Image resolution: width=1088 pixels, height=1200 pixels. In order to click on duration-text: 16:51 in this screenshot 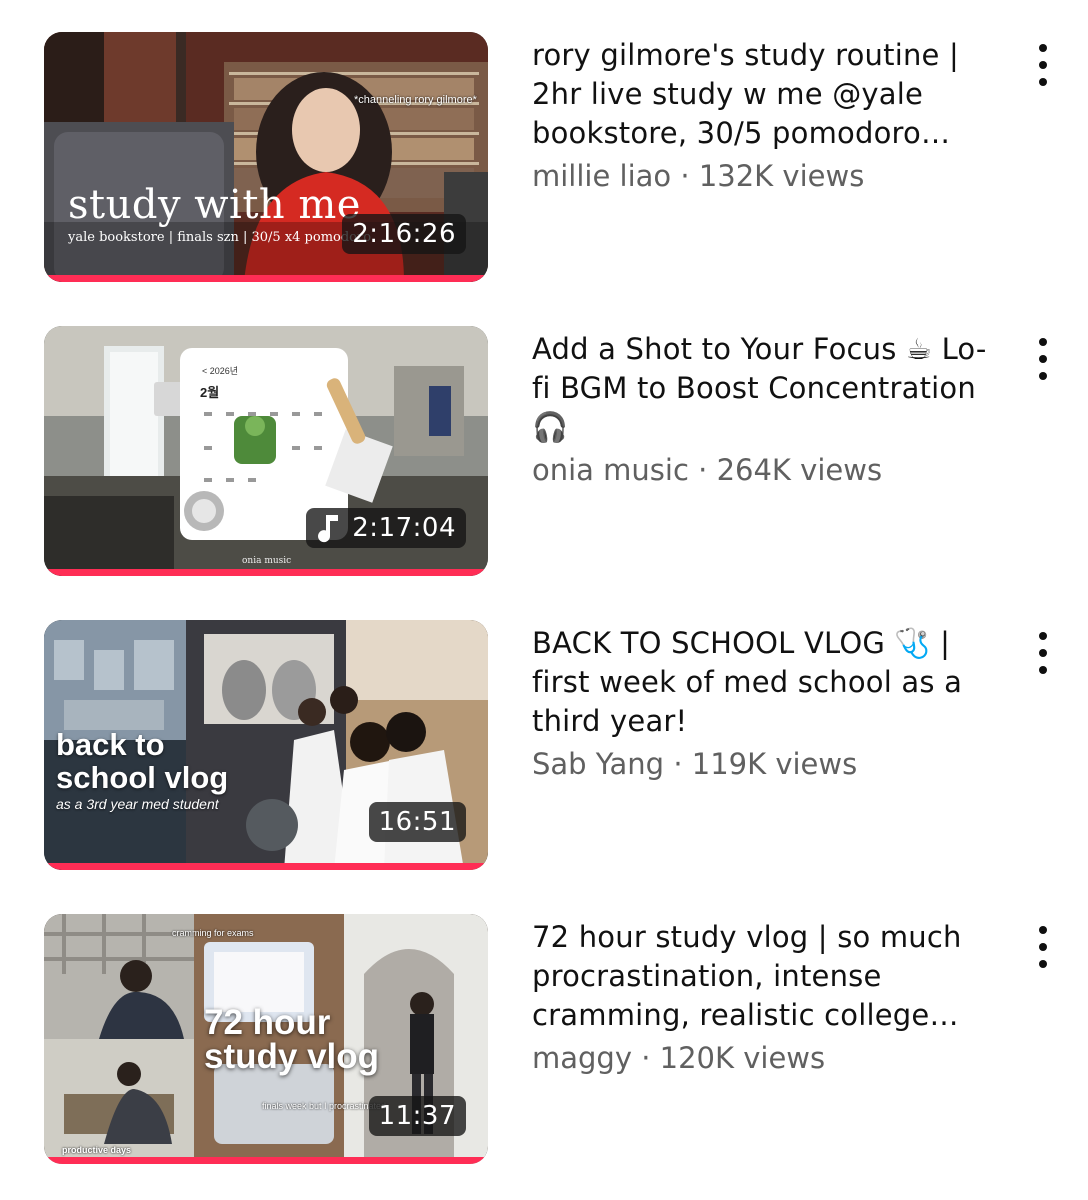, I will do `click(417, 822)`.